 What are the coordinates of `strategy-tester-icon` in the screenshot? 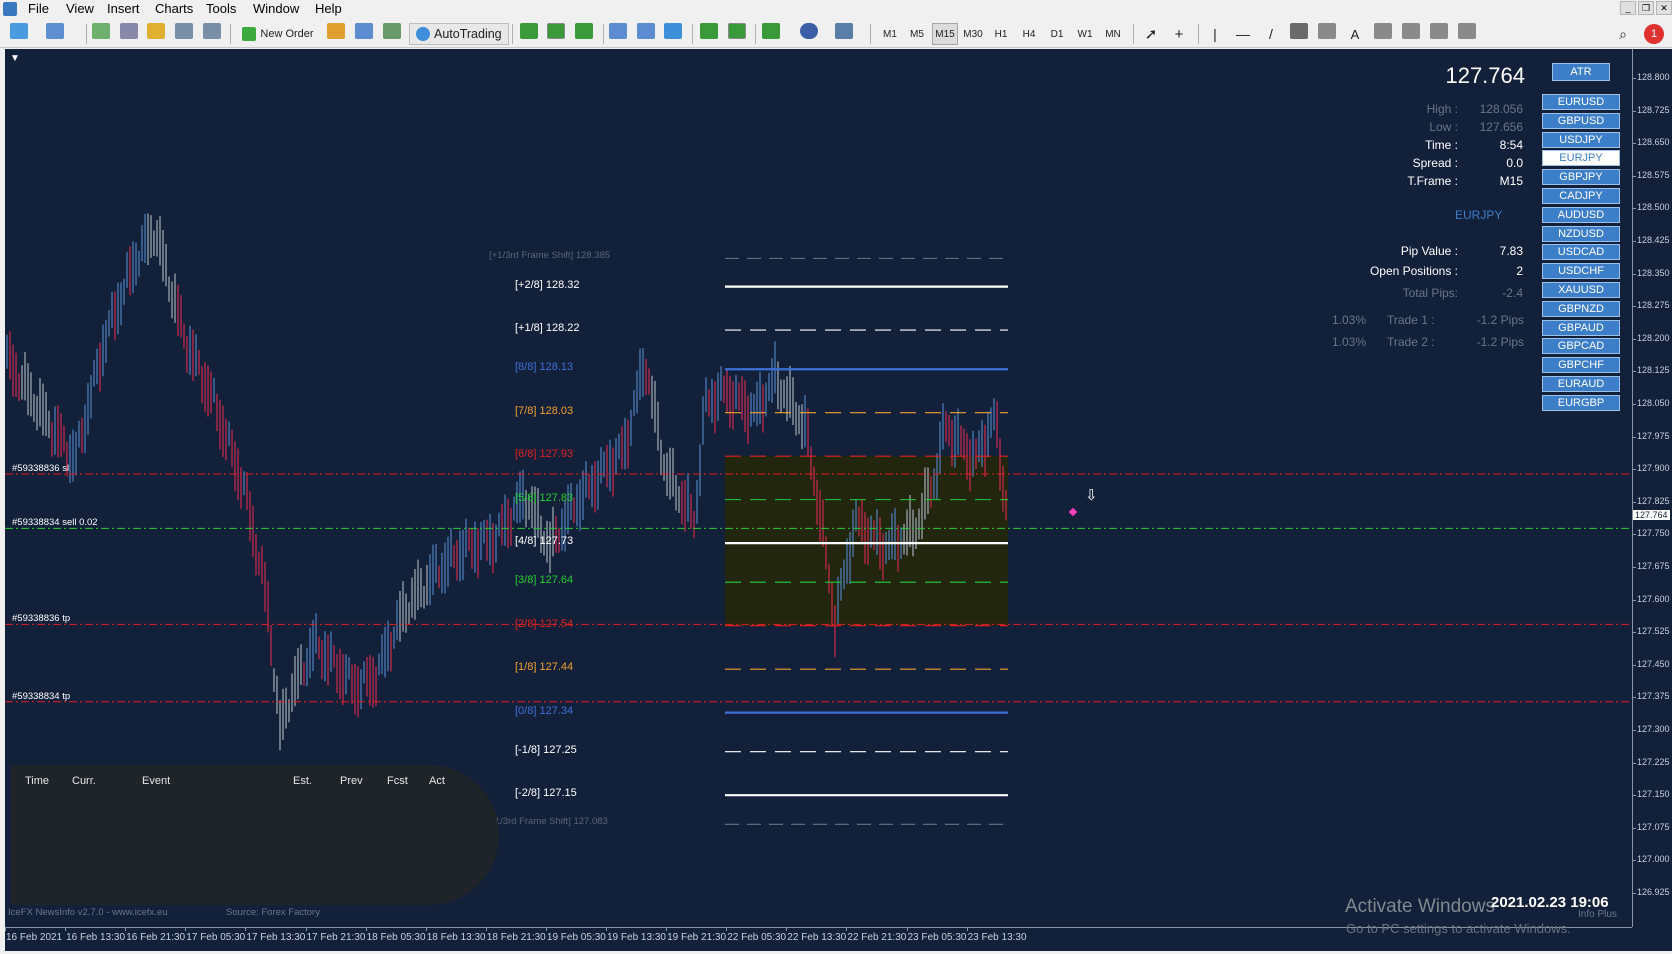 It's located at (212, 31).